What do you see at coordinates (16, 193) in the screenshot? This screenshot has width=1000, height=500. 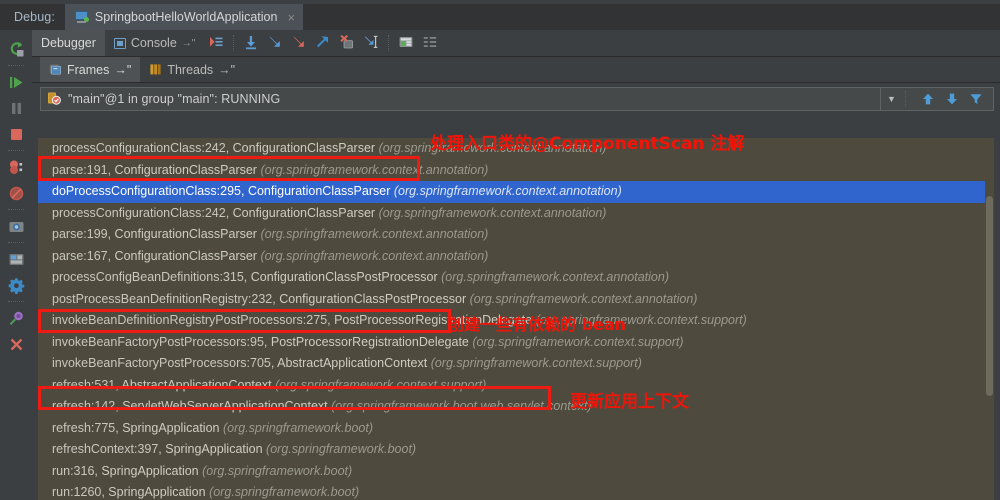 I see `mute-breakpoints-button` at bounding box center [16, 193].